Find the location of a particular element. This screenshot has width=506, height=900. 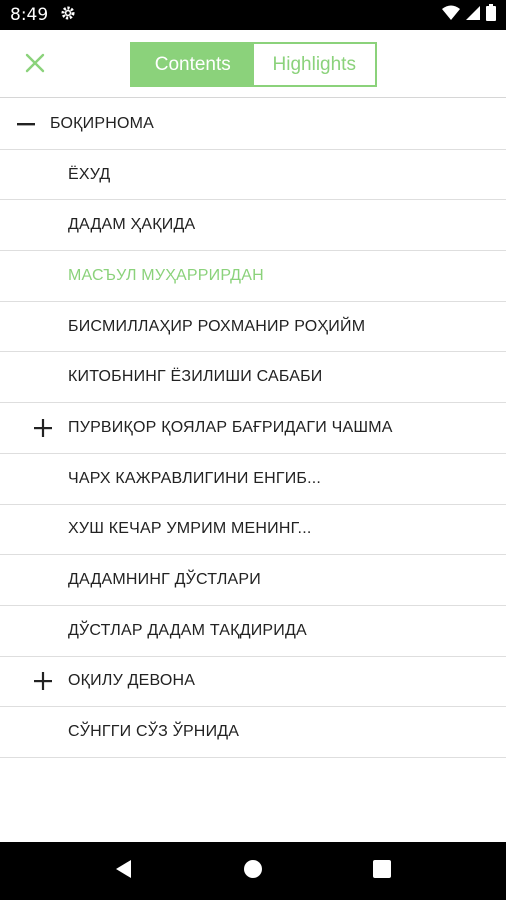

tab-highlights: Highlights is located at coordinates (314, 64).